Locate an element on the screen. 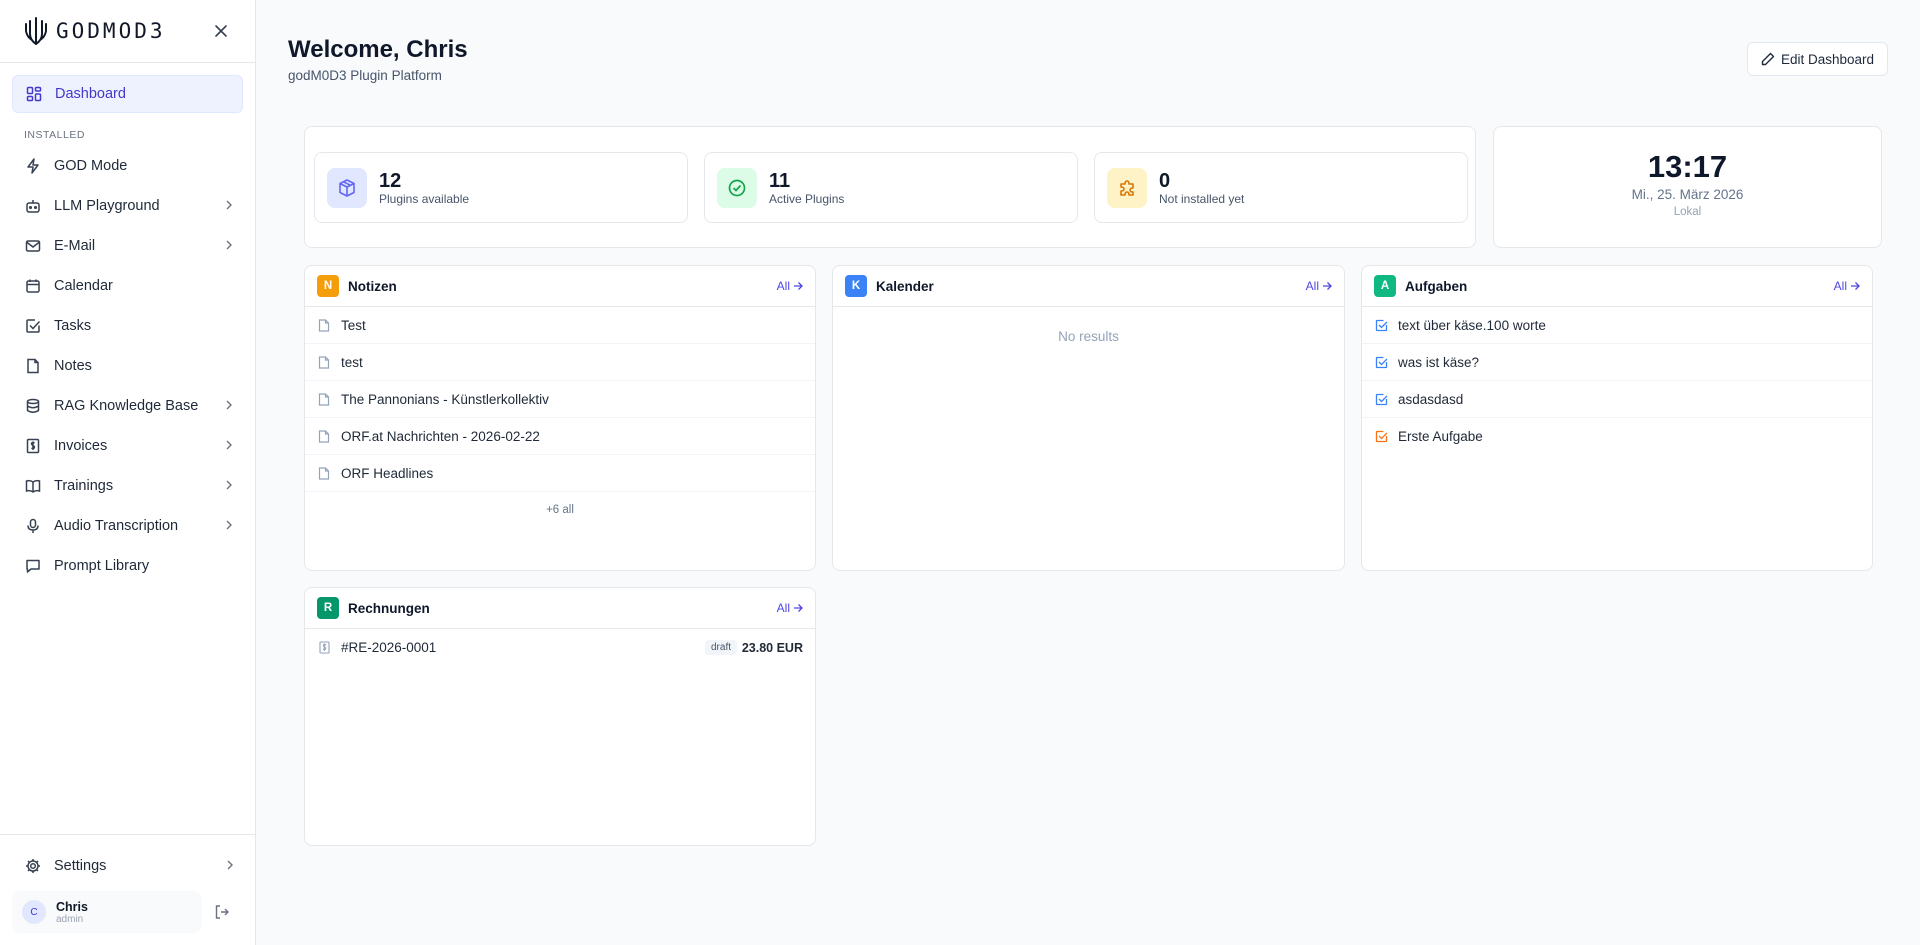  stat-label: Active Plugins is located at coordinates (807, 198).